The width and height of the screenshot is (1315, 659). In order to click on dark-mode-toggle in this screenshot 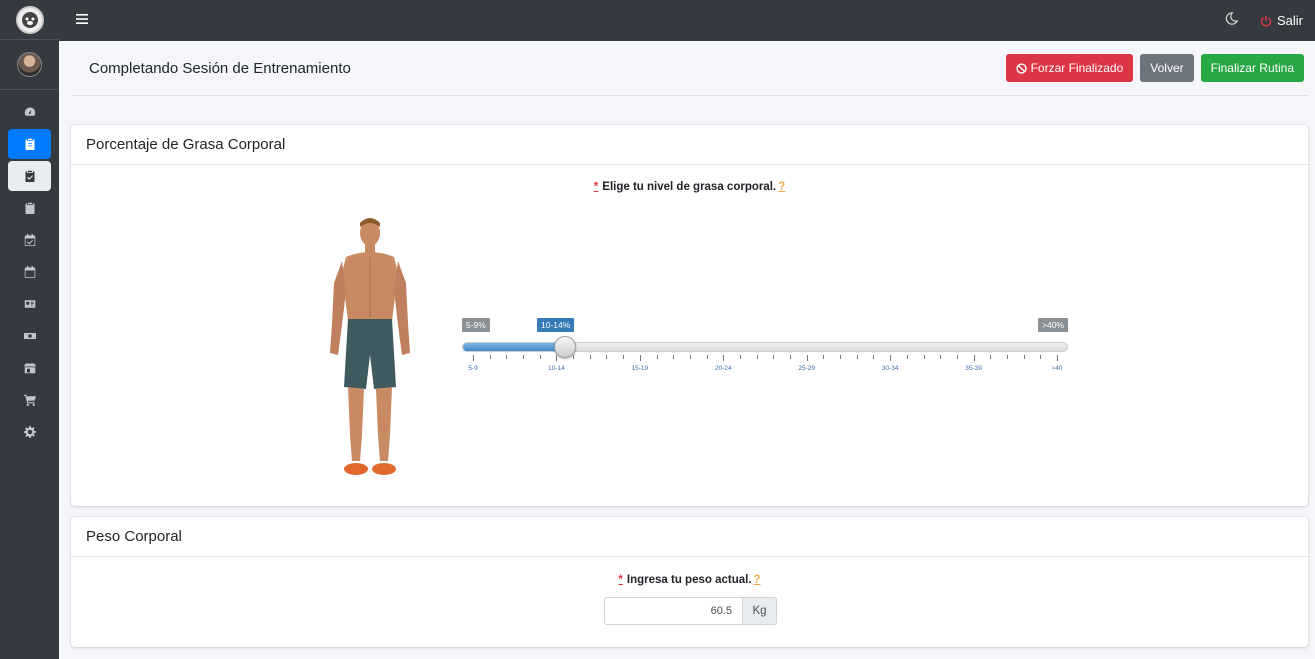, I will do `click(1232, 20)`.